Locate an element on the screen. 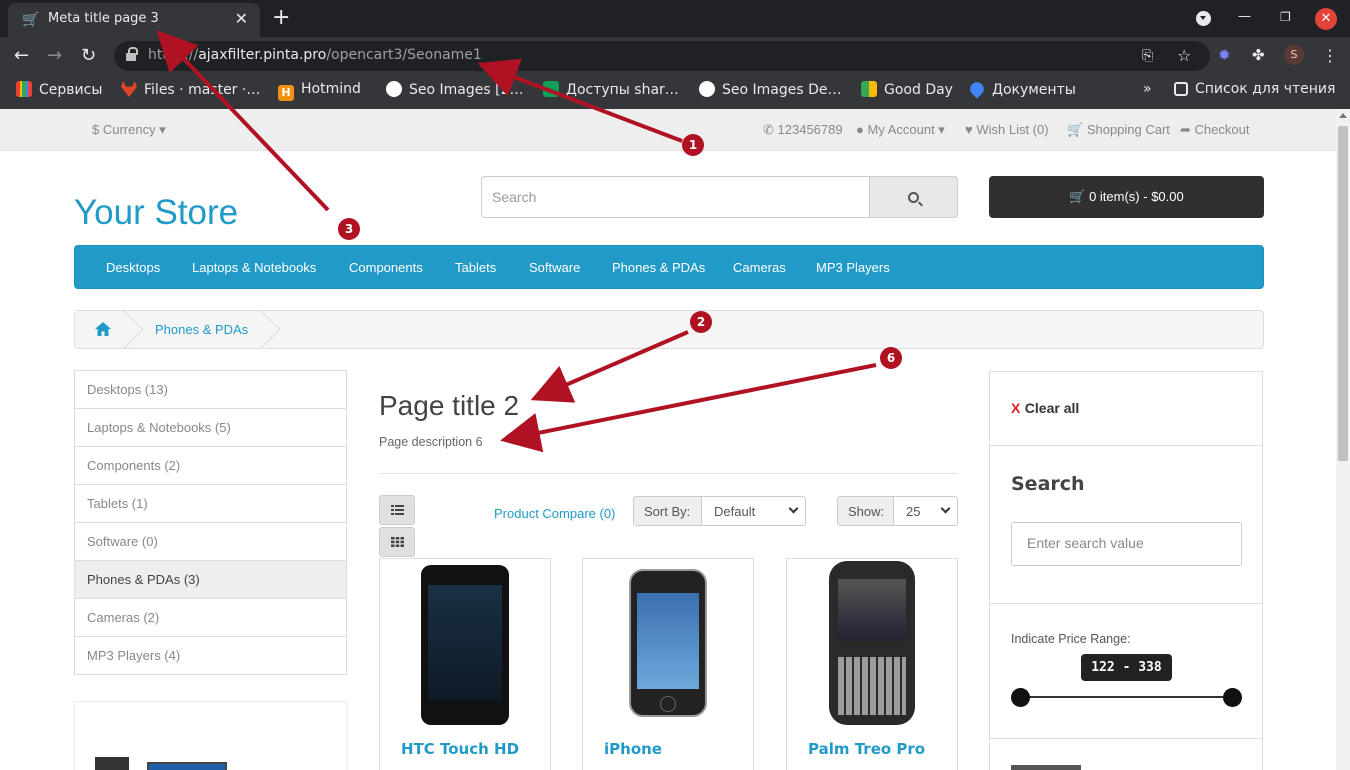  category-item: Desktops (13) is located at coordinates (210, 389).